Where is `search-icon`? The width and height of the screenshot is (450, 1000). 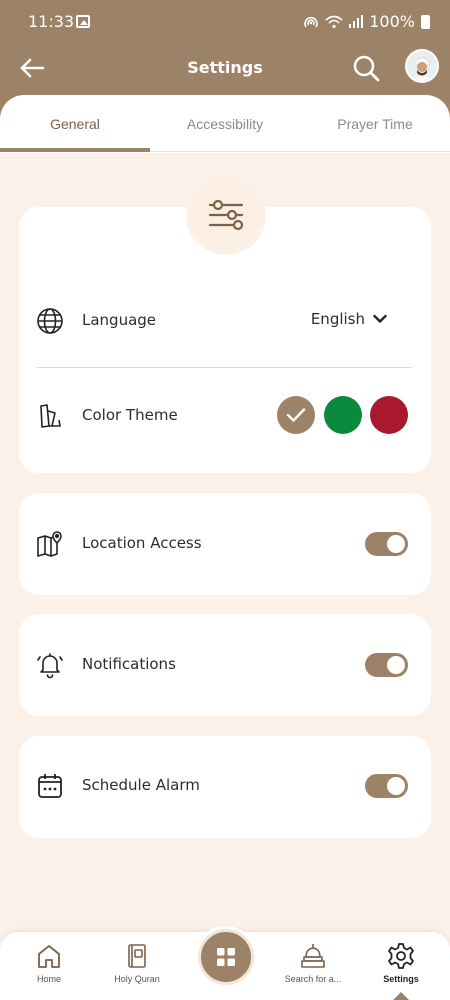 search-icon is located at coordinates (366, 68).